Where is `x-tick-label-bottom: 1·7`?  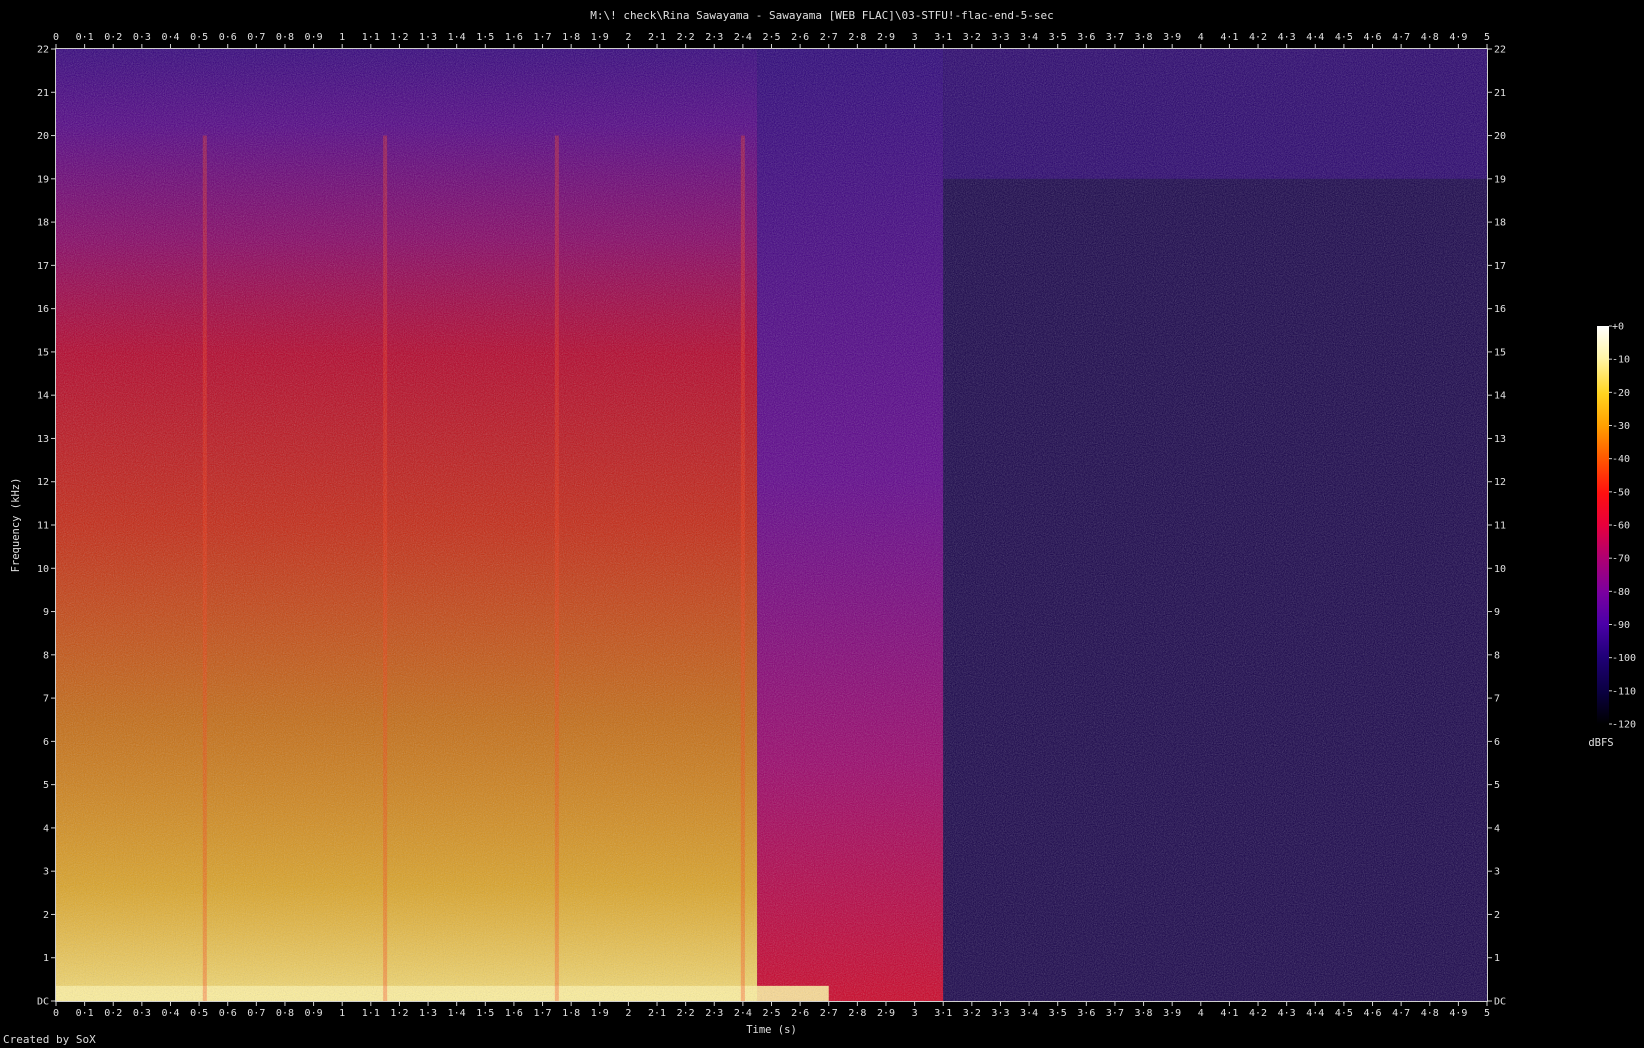
x-tick-label-bottom: 1·7 is located at coordinates (543, 1013).